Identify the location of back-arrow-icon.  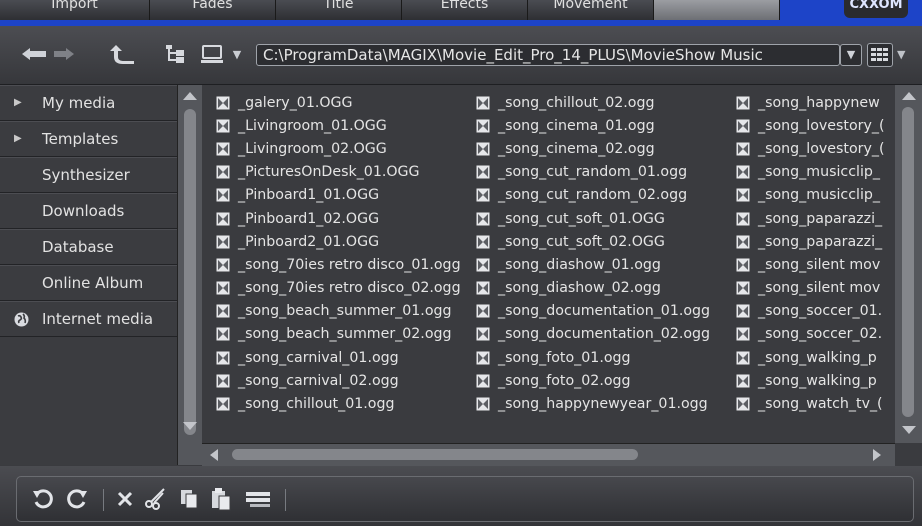
(34, 54).